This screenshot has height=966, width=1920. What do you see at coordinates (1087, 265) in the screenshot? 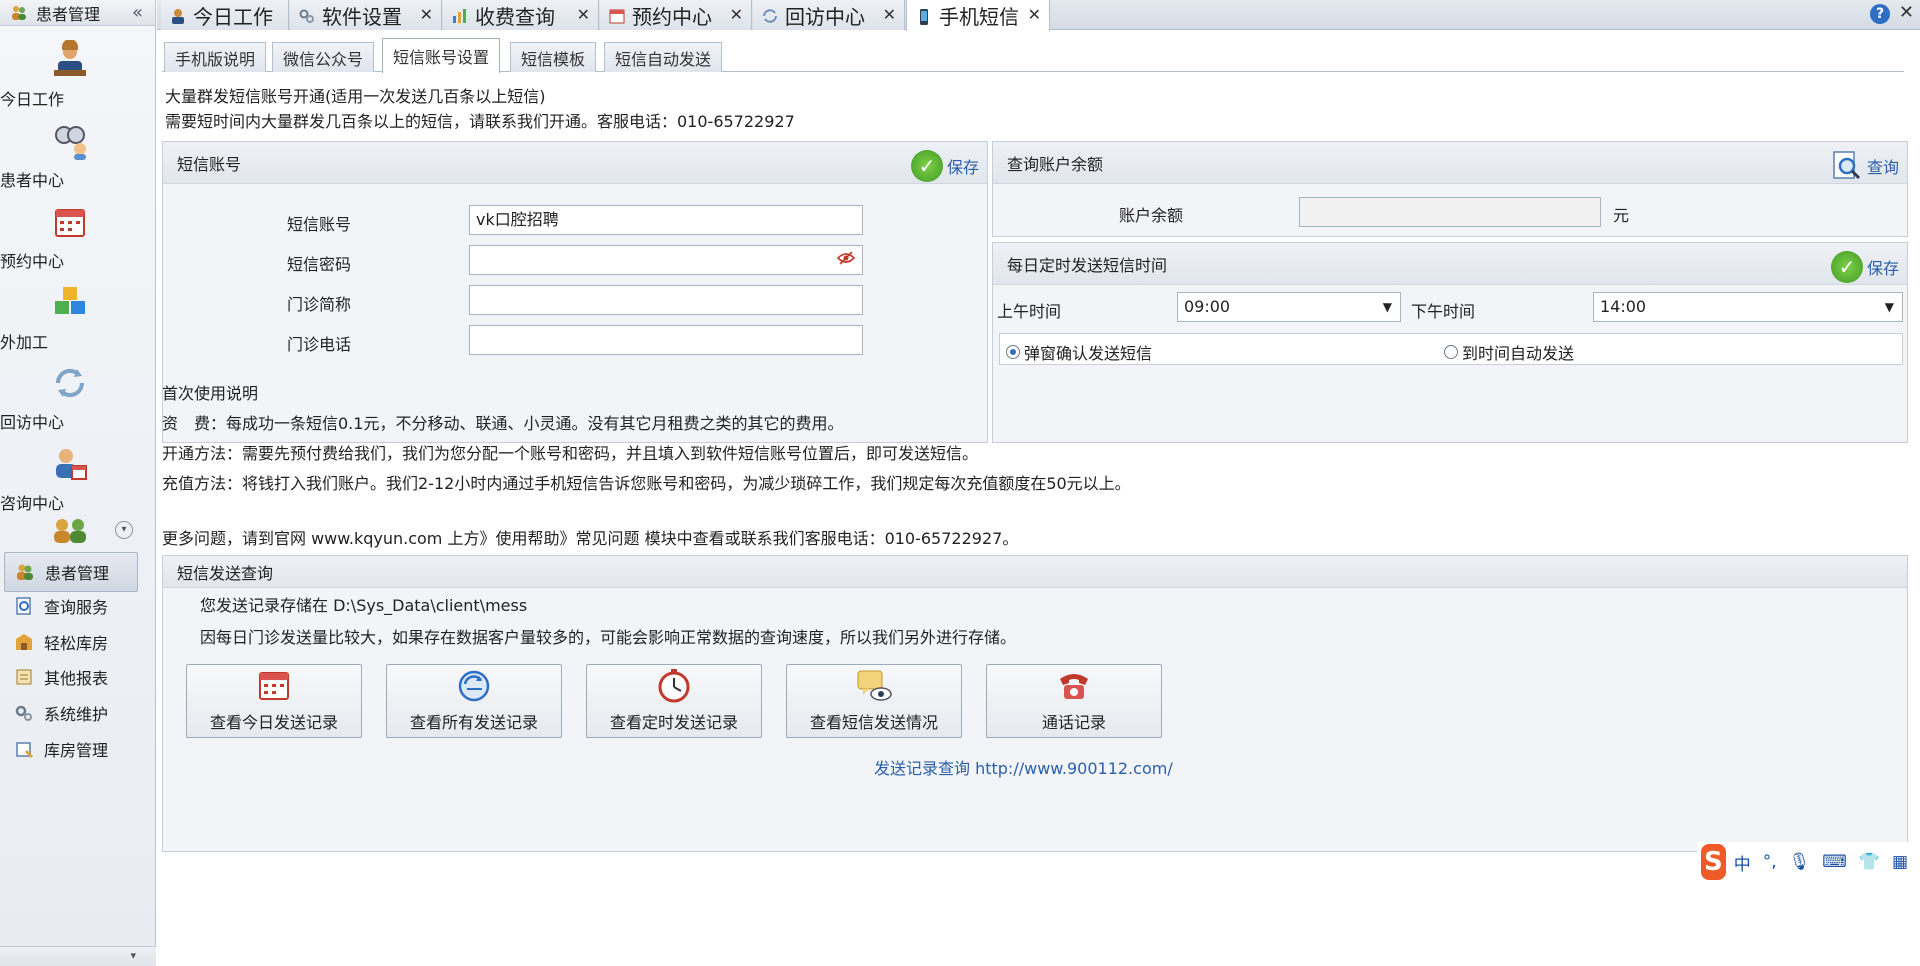
I see `panel-title: 每日定时发送短信时间` at bounding box center [1087, 265].